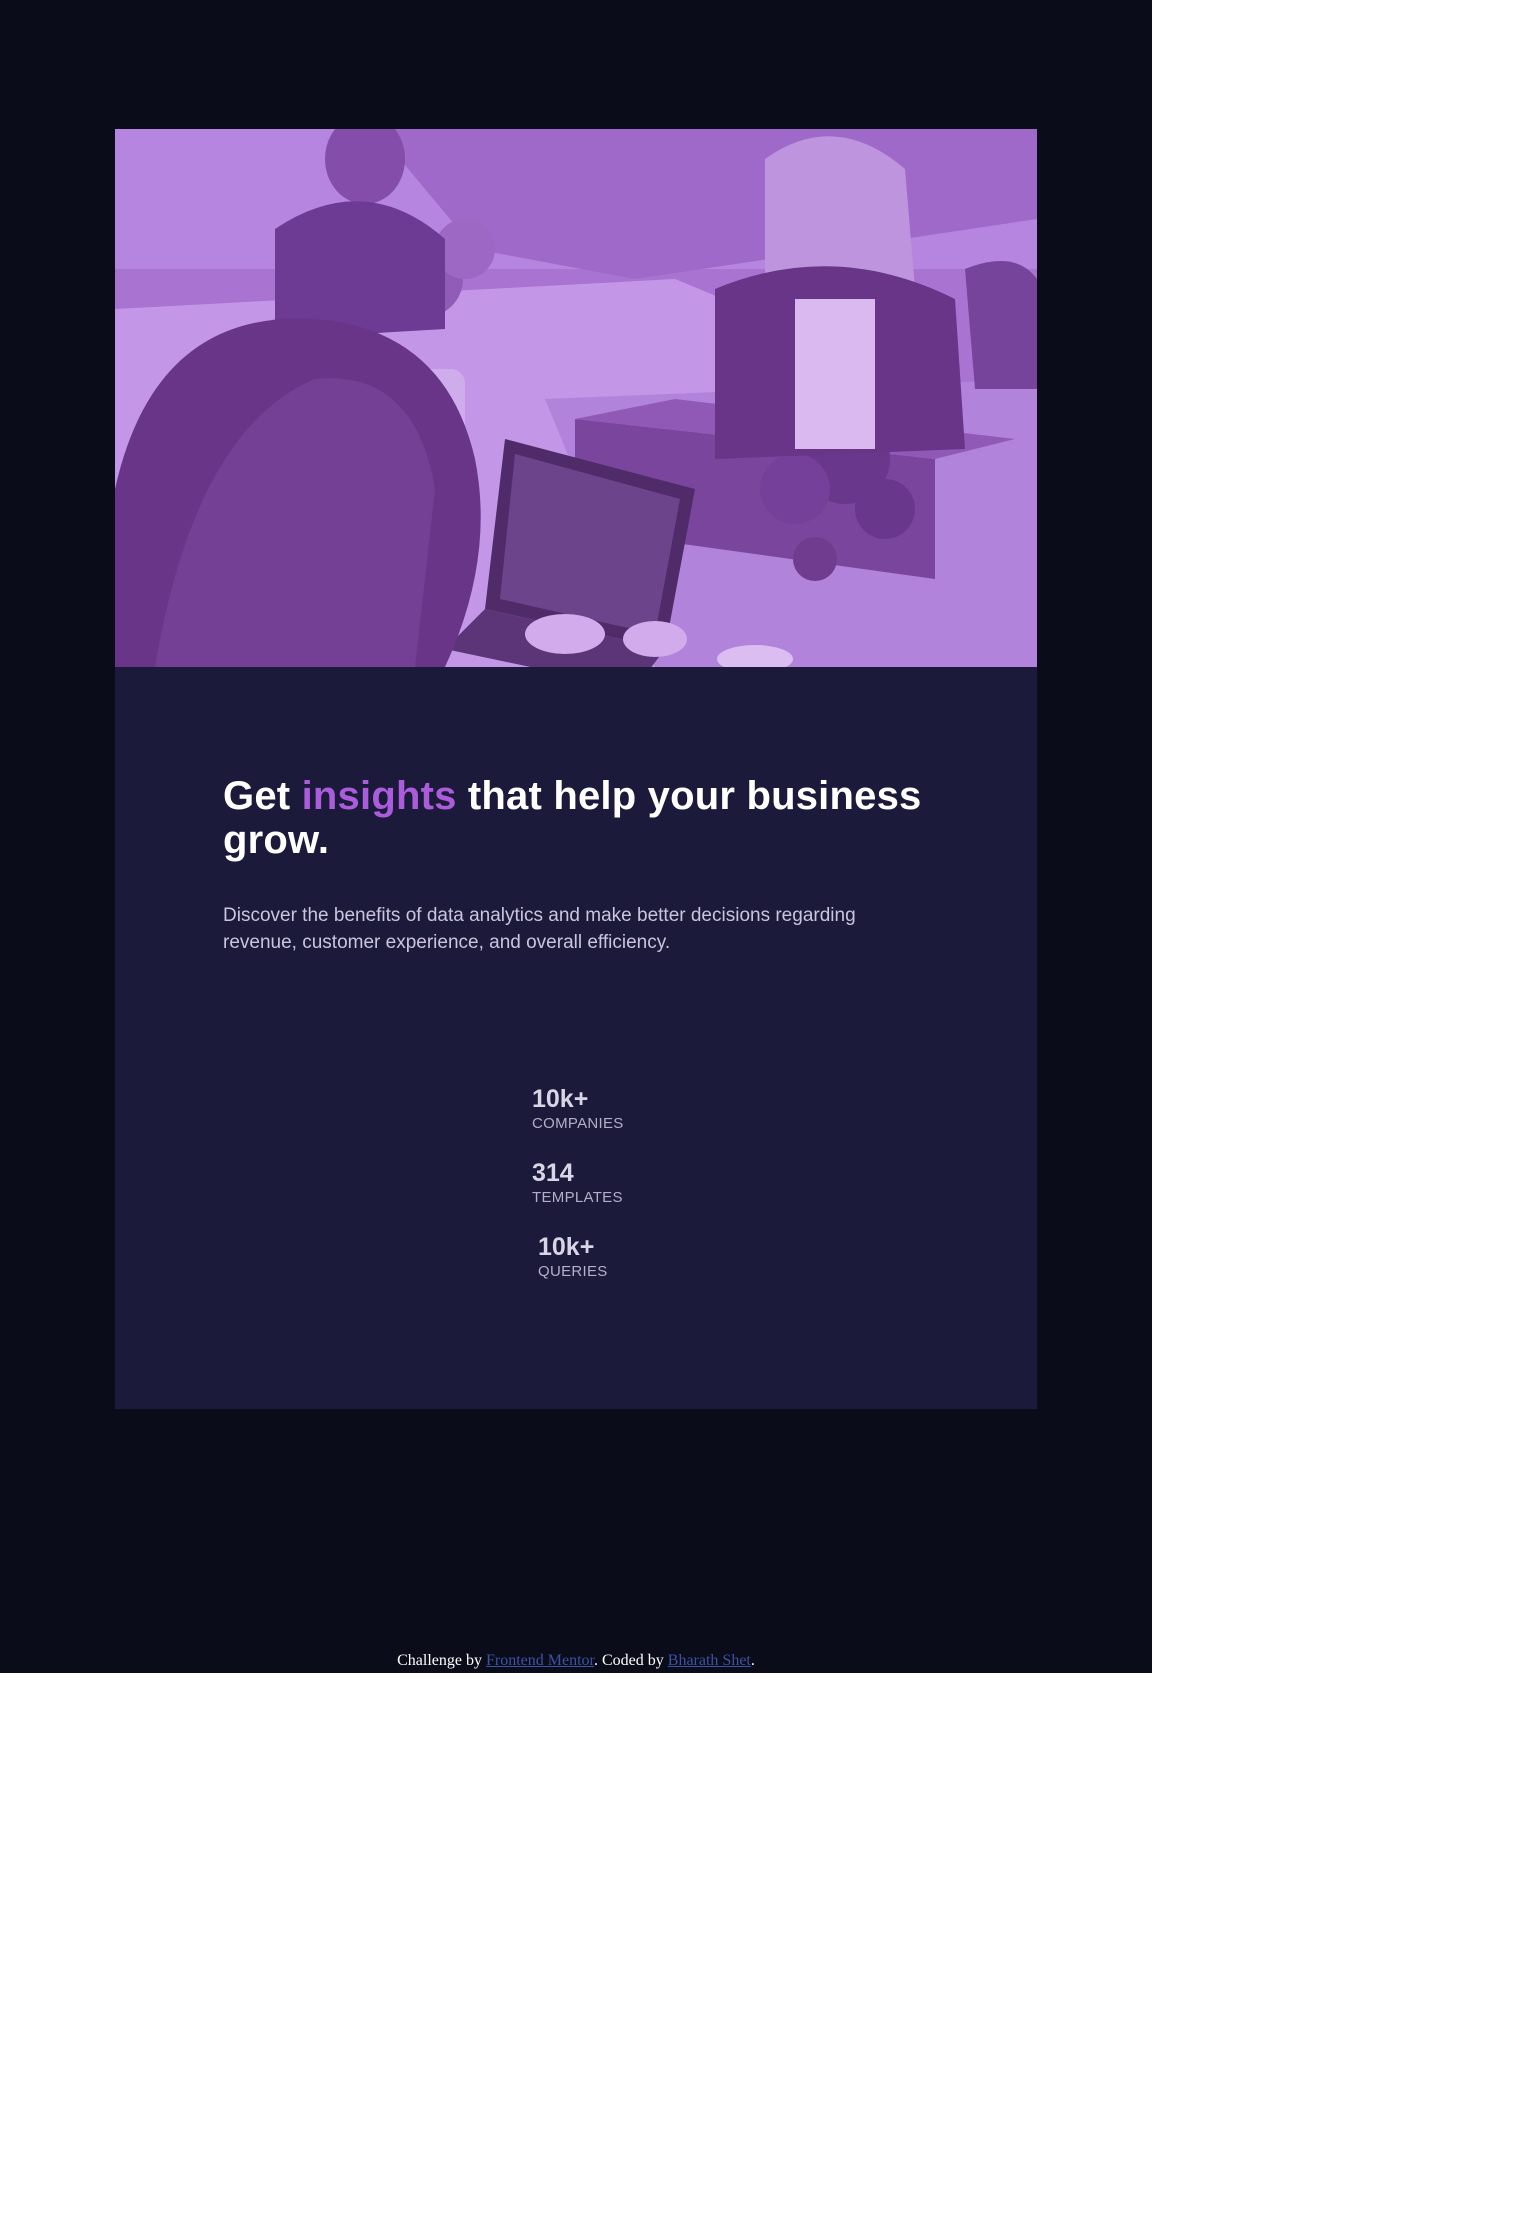  I want to click on stat-queries: 10k+ QUERIES, so click(581, 1257).